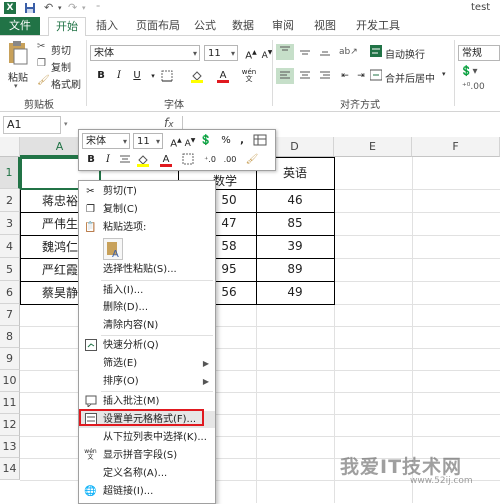 This screenshot has height=504, width=500. I want to click on cell-c4: 58, so click(229, 246).